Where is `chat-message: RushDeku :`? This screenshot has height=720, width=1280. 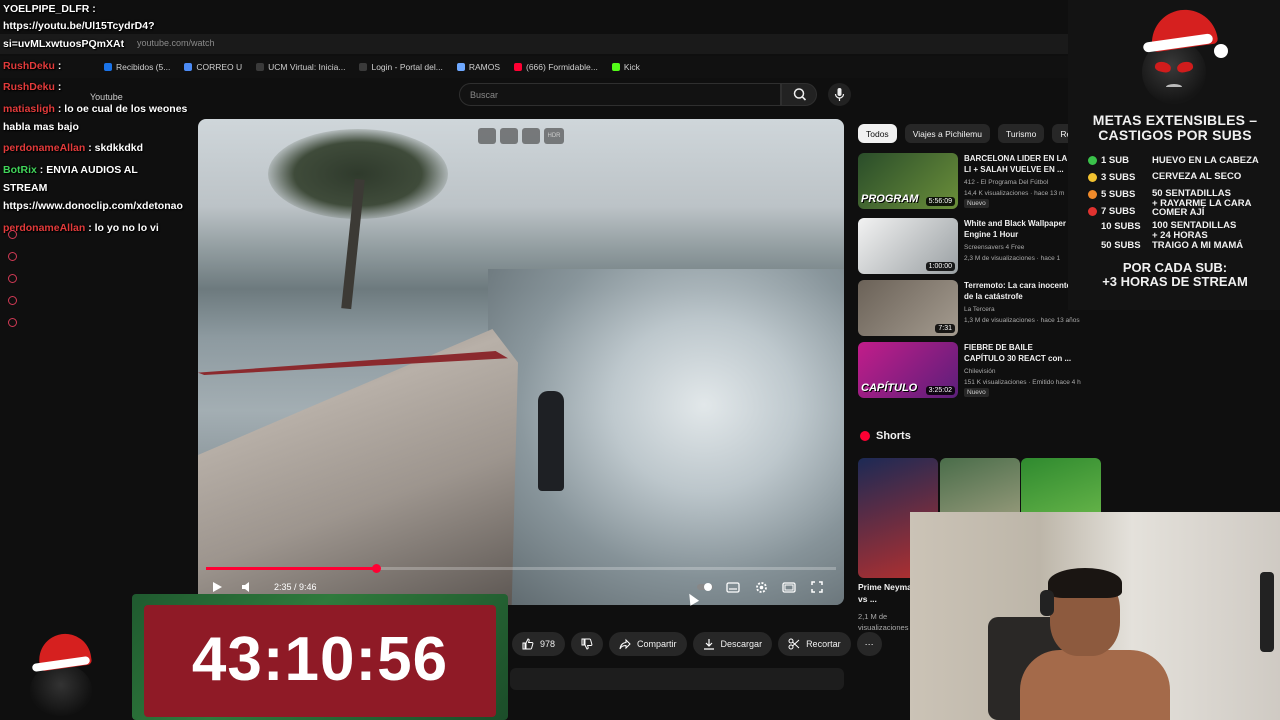
chat-message: RushDeku : is located at coordinates (32, 87).